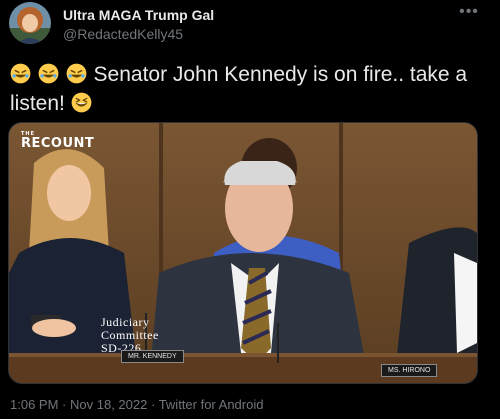 The height and width of the screenshot is (419, 500). What do you see at coordinates (82, 103) in the screenshot?
I see `grinning-squinting-face-icon` at bounding box center [82, 103].